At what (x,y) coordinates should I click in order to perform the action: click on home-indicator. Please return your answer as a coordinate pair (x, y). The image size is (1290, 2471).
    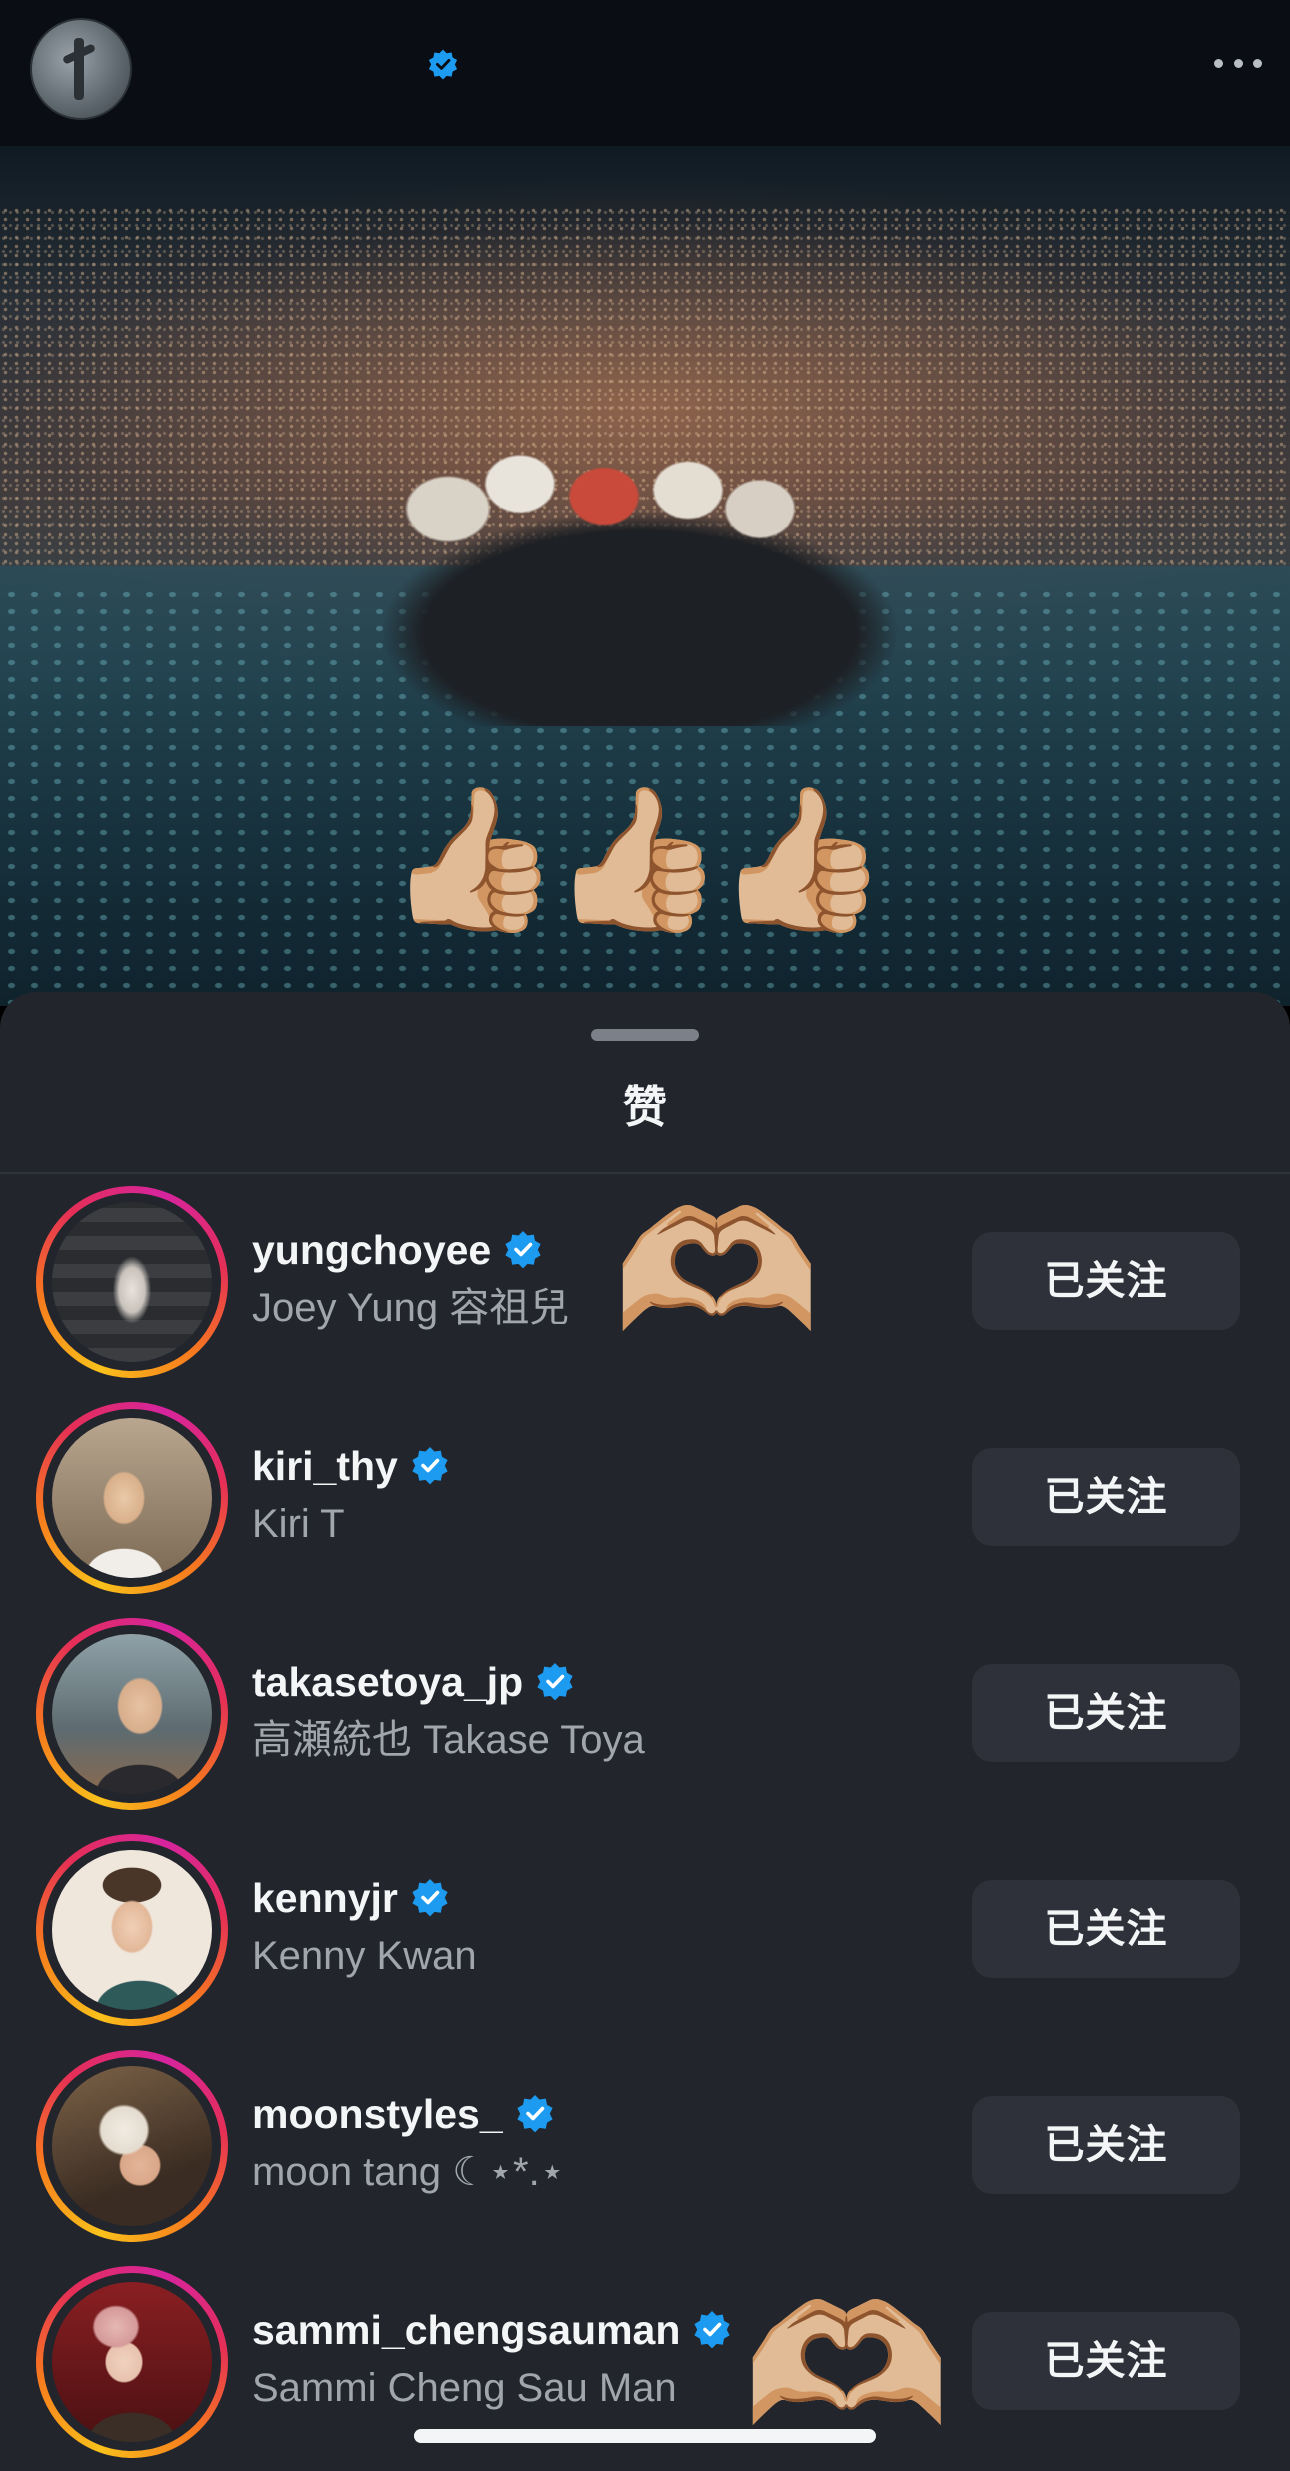
    Looking at the image, I should click on (645, 2436).